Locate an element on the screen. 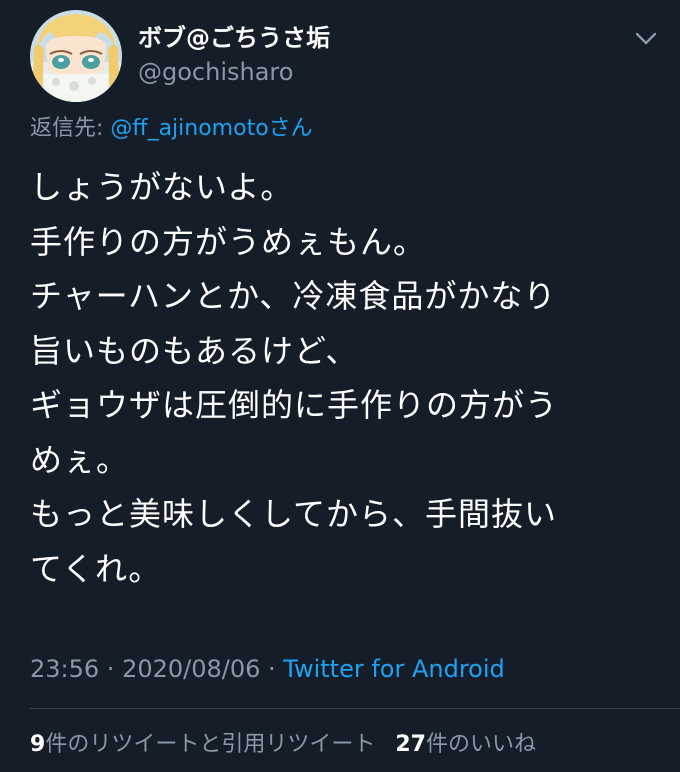  tweet-meta: 23:56 · 2020/08/06 · Twitter for Android is located at coordinates (267, 669).